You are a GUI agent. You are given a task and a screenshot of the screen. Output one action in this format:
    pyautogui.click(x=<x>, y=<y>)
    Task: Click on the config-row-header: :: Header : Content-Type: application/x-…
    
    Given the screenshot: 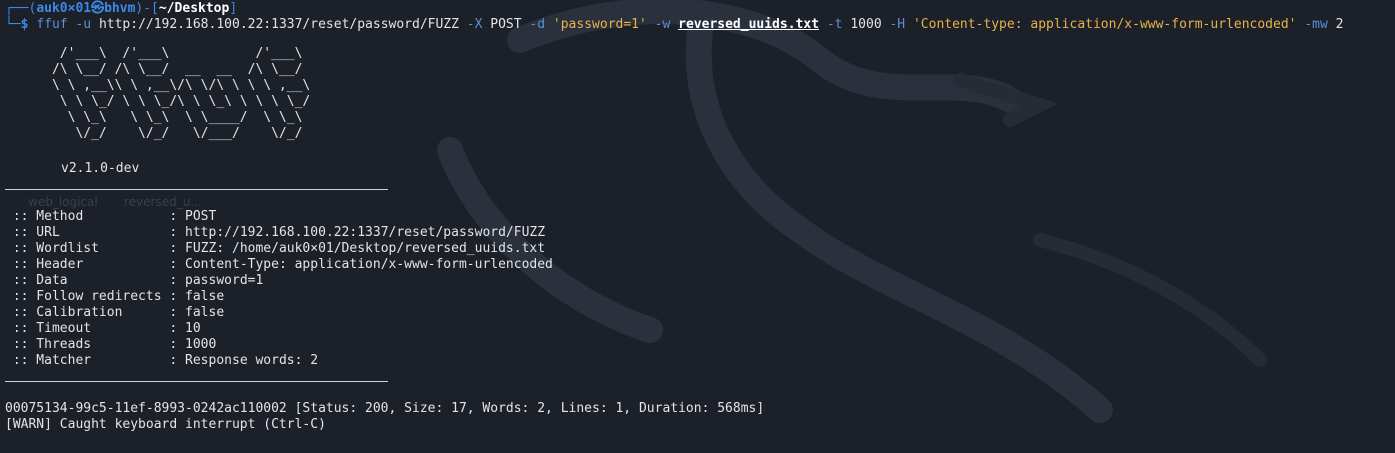 What is the action you would take?
    pyautogui.click(x=279, y=264)
    